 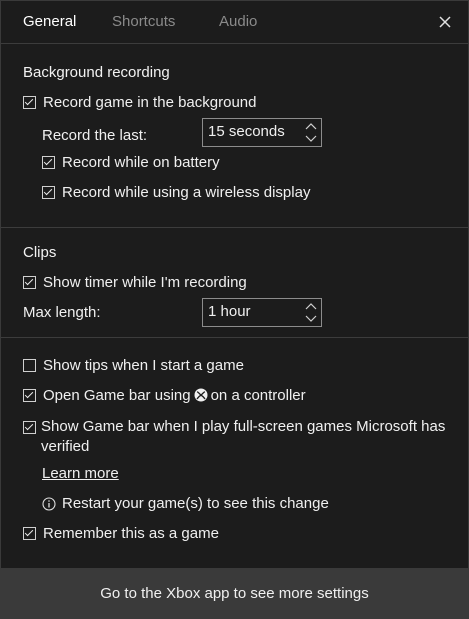 What do you see at coordinates (131, 533) in the screenshot?
I see `remember-game-label: Remember this as a game` at bounding box center [131, 533].